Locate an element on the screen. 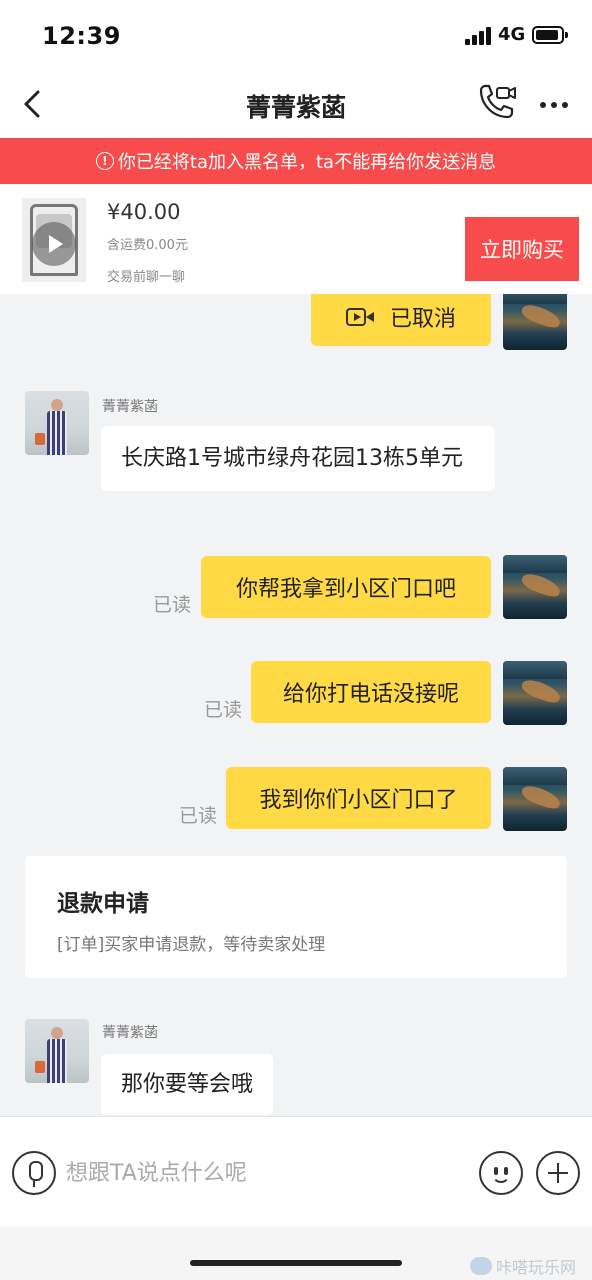 This screenshot has width=592, height=1280. video-call-icon is located at coordinates (359, 317).